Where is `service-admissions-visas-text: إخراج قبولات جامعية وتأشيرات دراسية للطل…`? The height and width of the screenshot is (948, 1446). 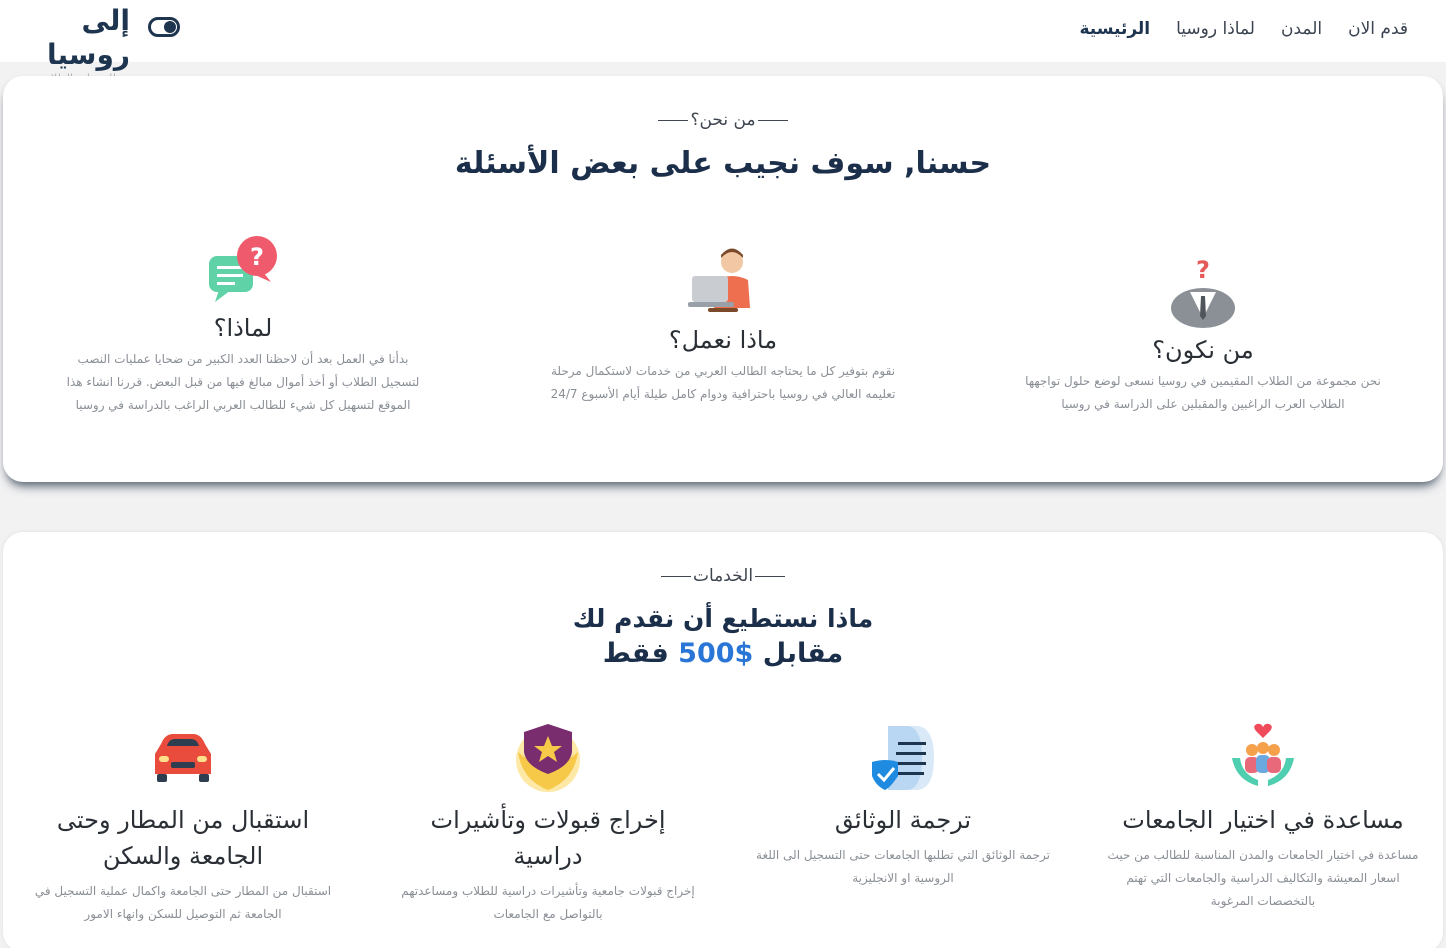 service-admissions-visas-text: إخراج قبولات جامعية وتأشيرات دراسية للطل… is located at coordinates (548, 902).